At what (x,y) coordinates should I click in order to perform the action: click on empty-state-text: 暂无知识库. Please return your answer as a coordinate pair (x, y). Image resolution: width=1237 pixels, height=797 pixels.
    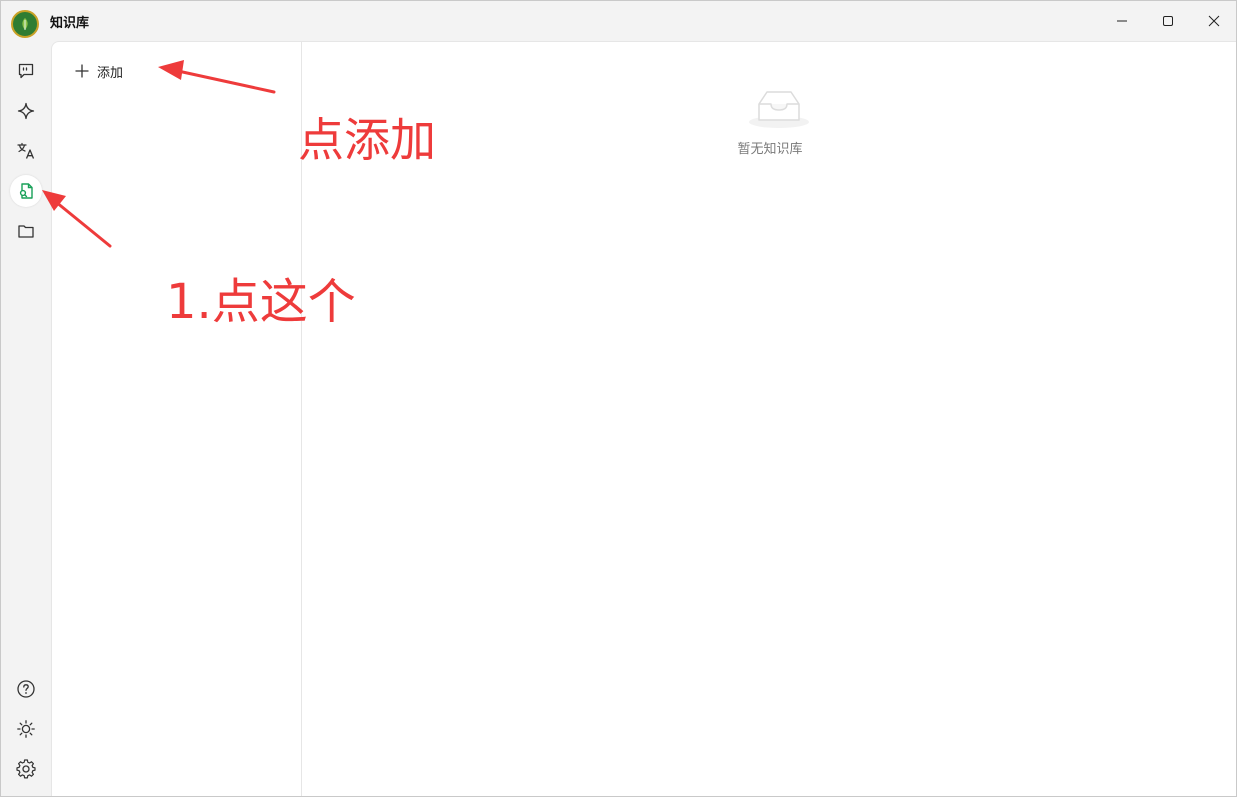
    Looking at the image, I should click on (770, 149).